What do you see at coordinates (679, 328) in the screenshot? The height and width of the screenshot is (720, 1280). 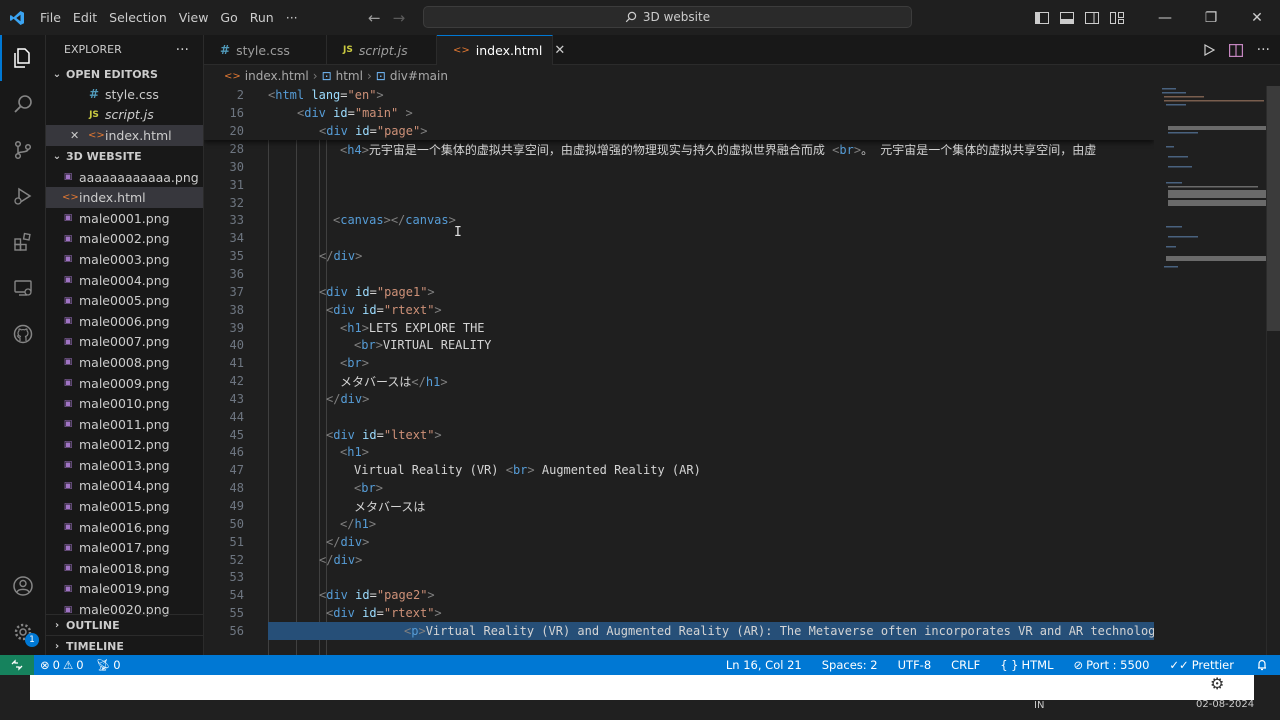 I see `code-line: 39 <h1>LETS EXPLORE THE` at bounding box center [679, 328].